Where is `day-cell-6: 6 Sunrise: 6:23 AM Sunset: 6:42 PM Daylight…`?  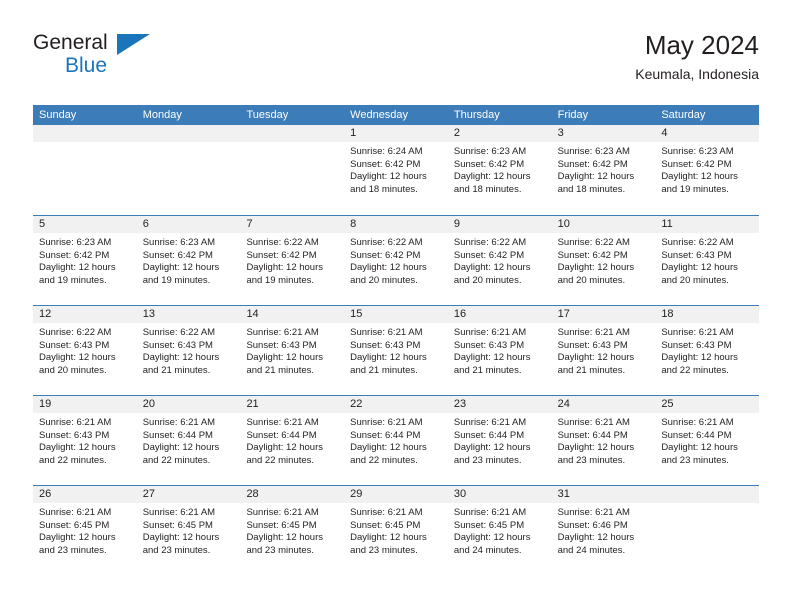
day-cell-6: 6 Sunrise: 6:23 AM Sunset: 6:42 PM Daylight… is located at coordinates (188, 260).